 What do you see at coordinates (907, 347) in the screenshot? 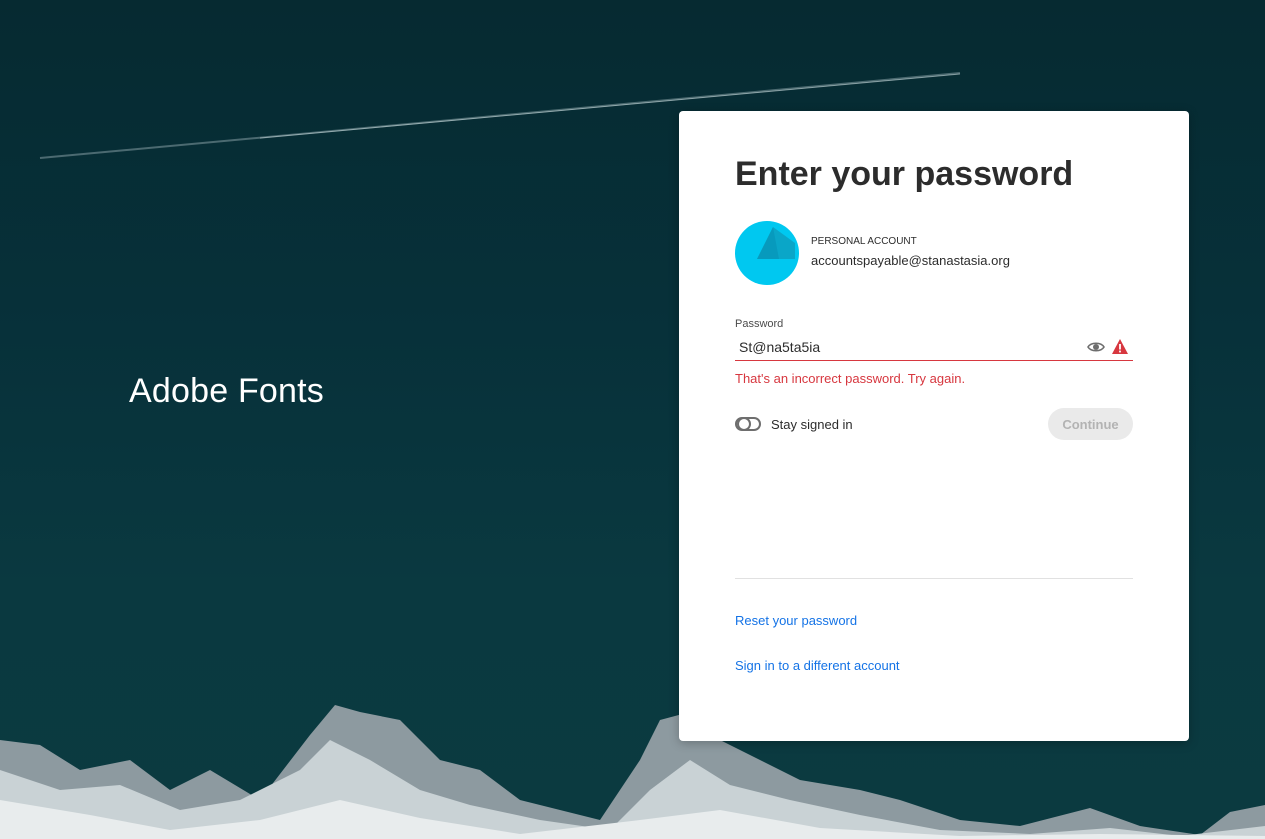
I see `password-input` at bounding box center [907, 347].